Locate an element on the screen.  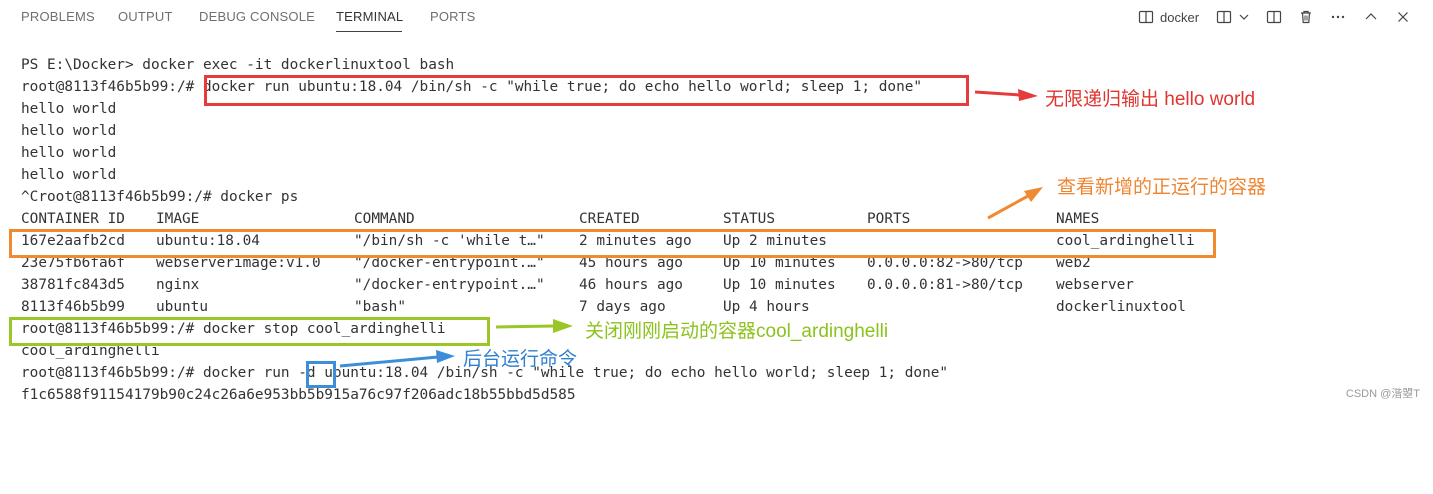
green-arrow is located at coordinates (534, 326).